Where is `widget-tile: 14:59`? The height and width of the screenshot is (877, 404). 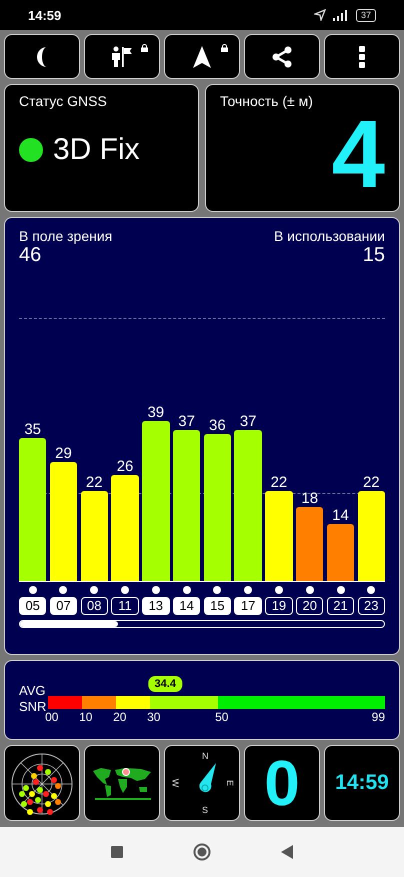
widget-tile: 14:59 is located at coordinates (362, 783).